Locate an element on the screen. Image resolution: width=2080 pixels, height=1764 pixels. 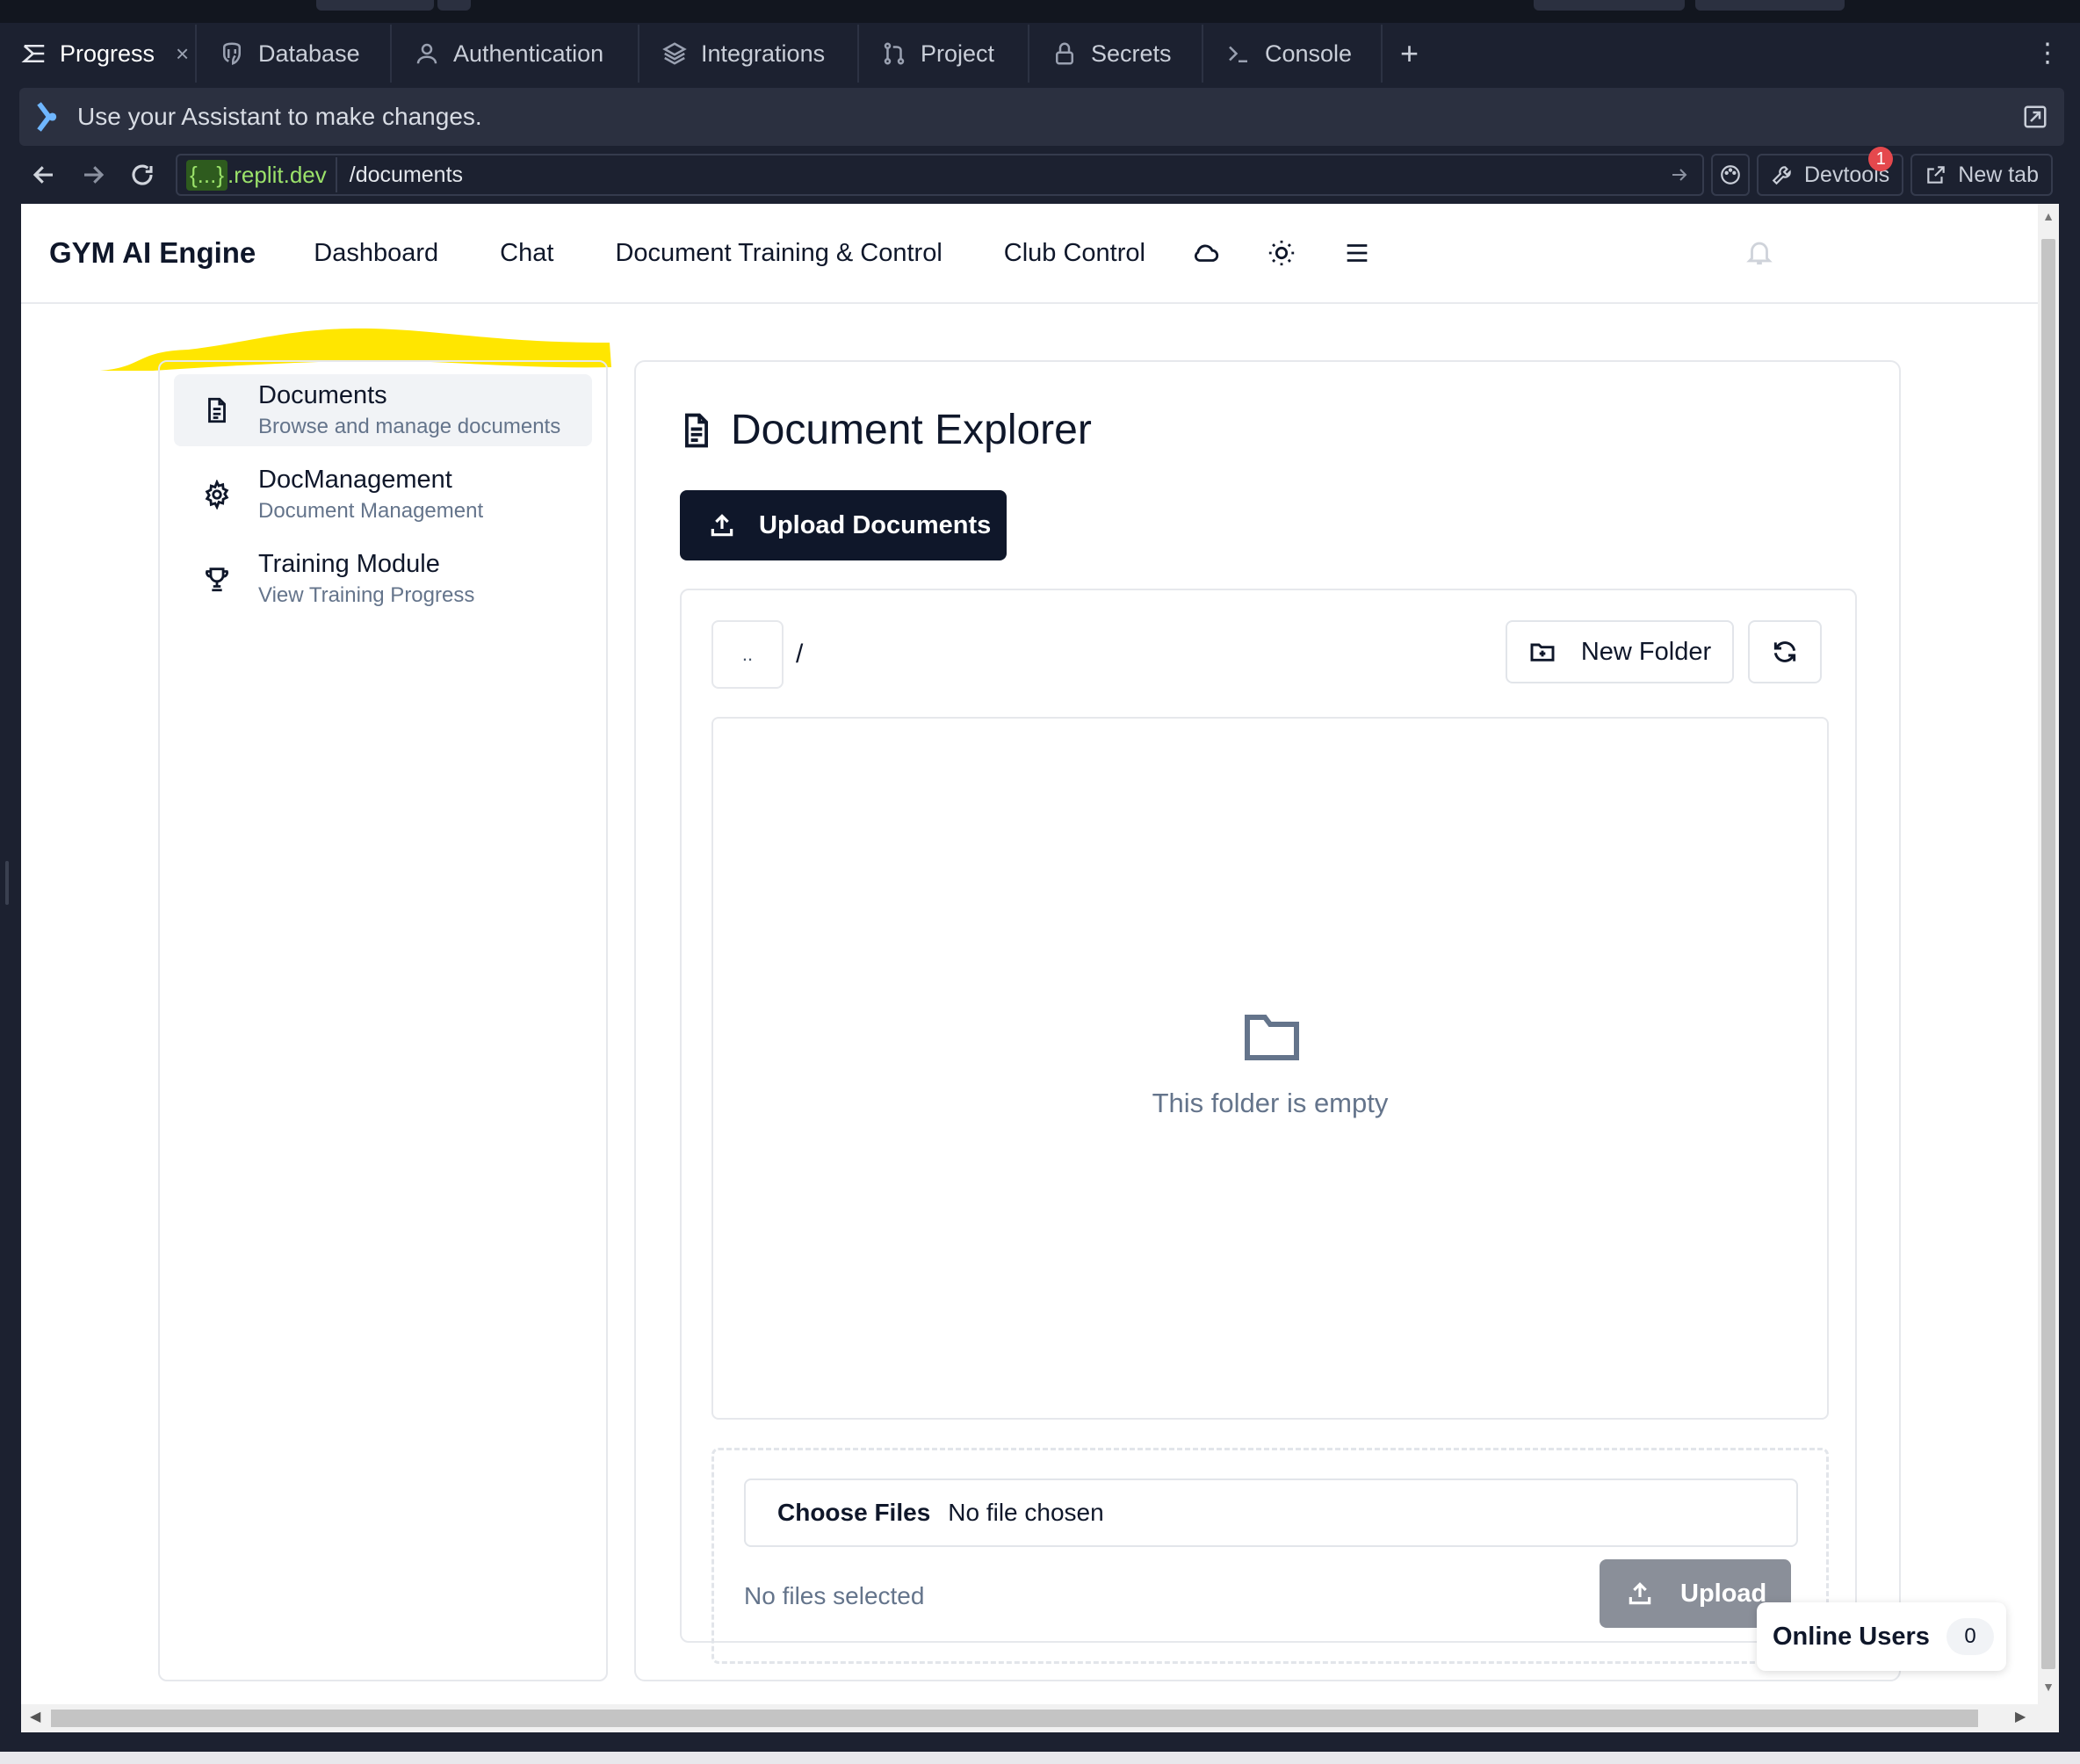
scroll-right-icon: ▶ is located at coordinates (2020, 1717).